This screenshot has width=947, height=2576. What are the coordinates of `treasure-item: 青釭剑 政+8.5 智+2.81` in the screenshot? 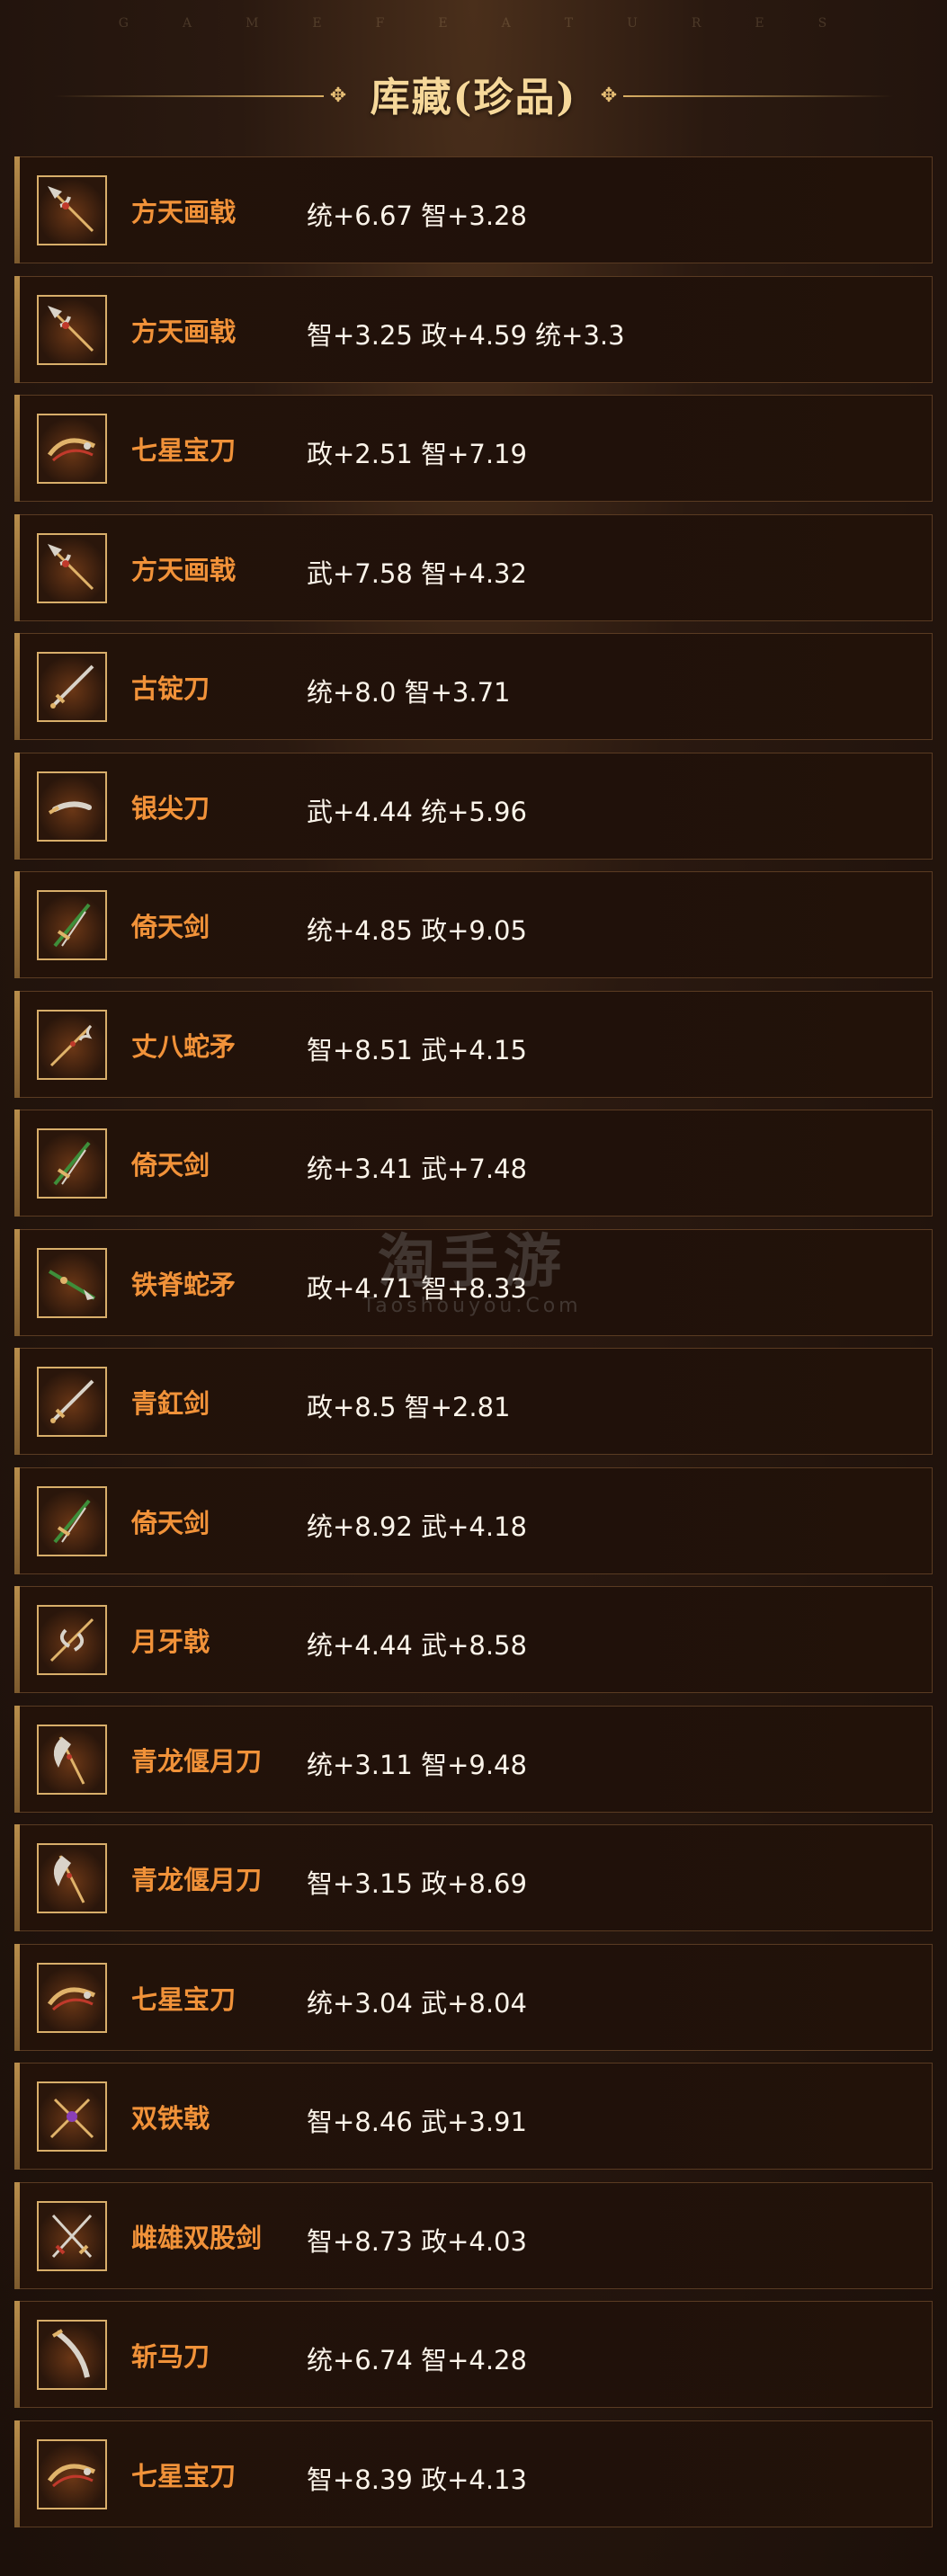 It's located at (473, 1402).